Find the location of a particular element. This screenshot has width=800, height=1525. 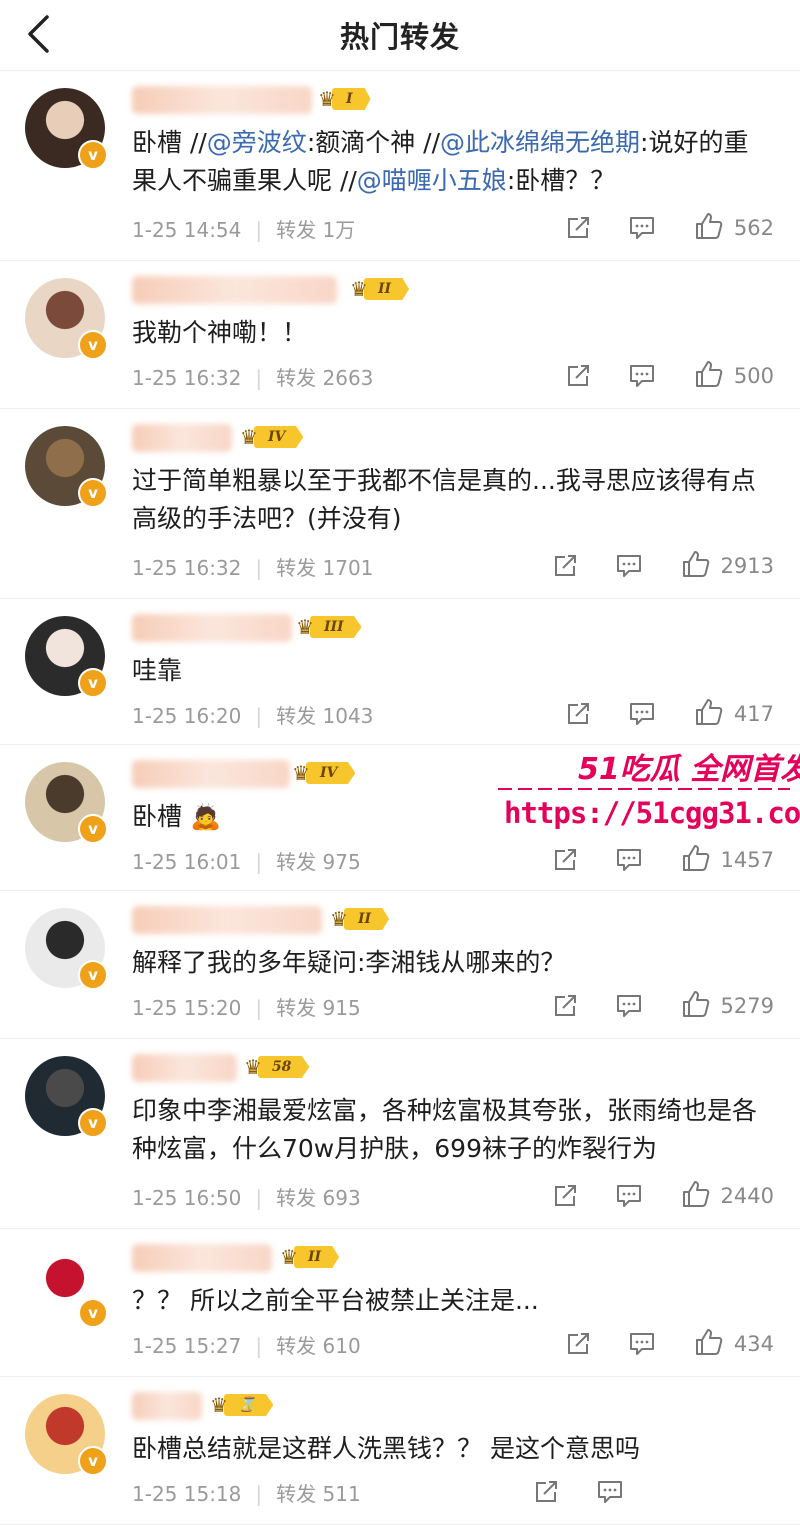

level-badge: ♛ ⌛ is located at coordinates (242, 1405).